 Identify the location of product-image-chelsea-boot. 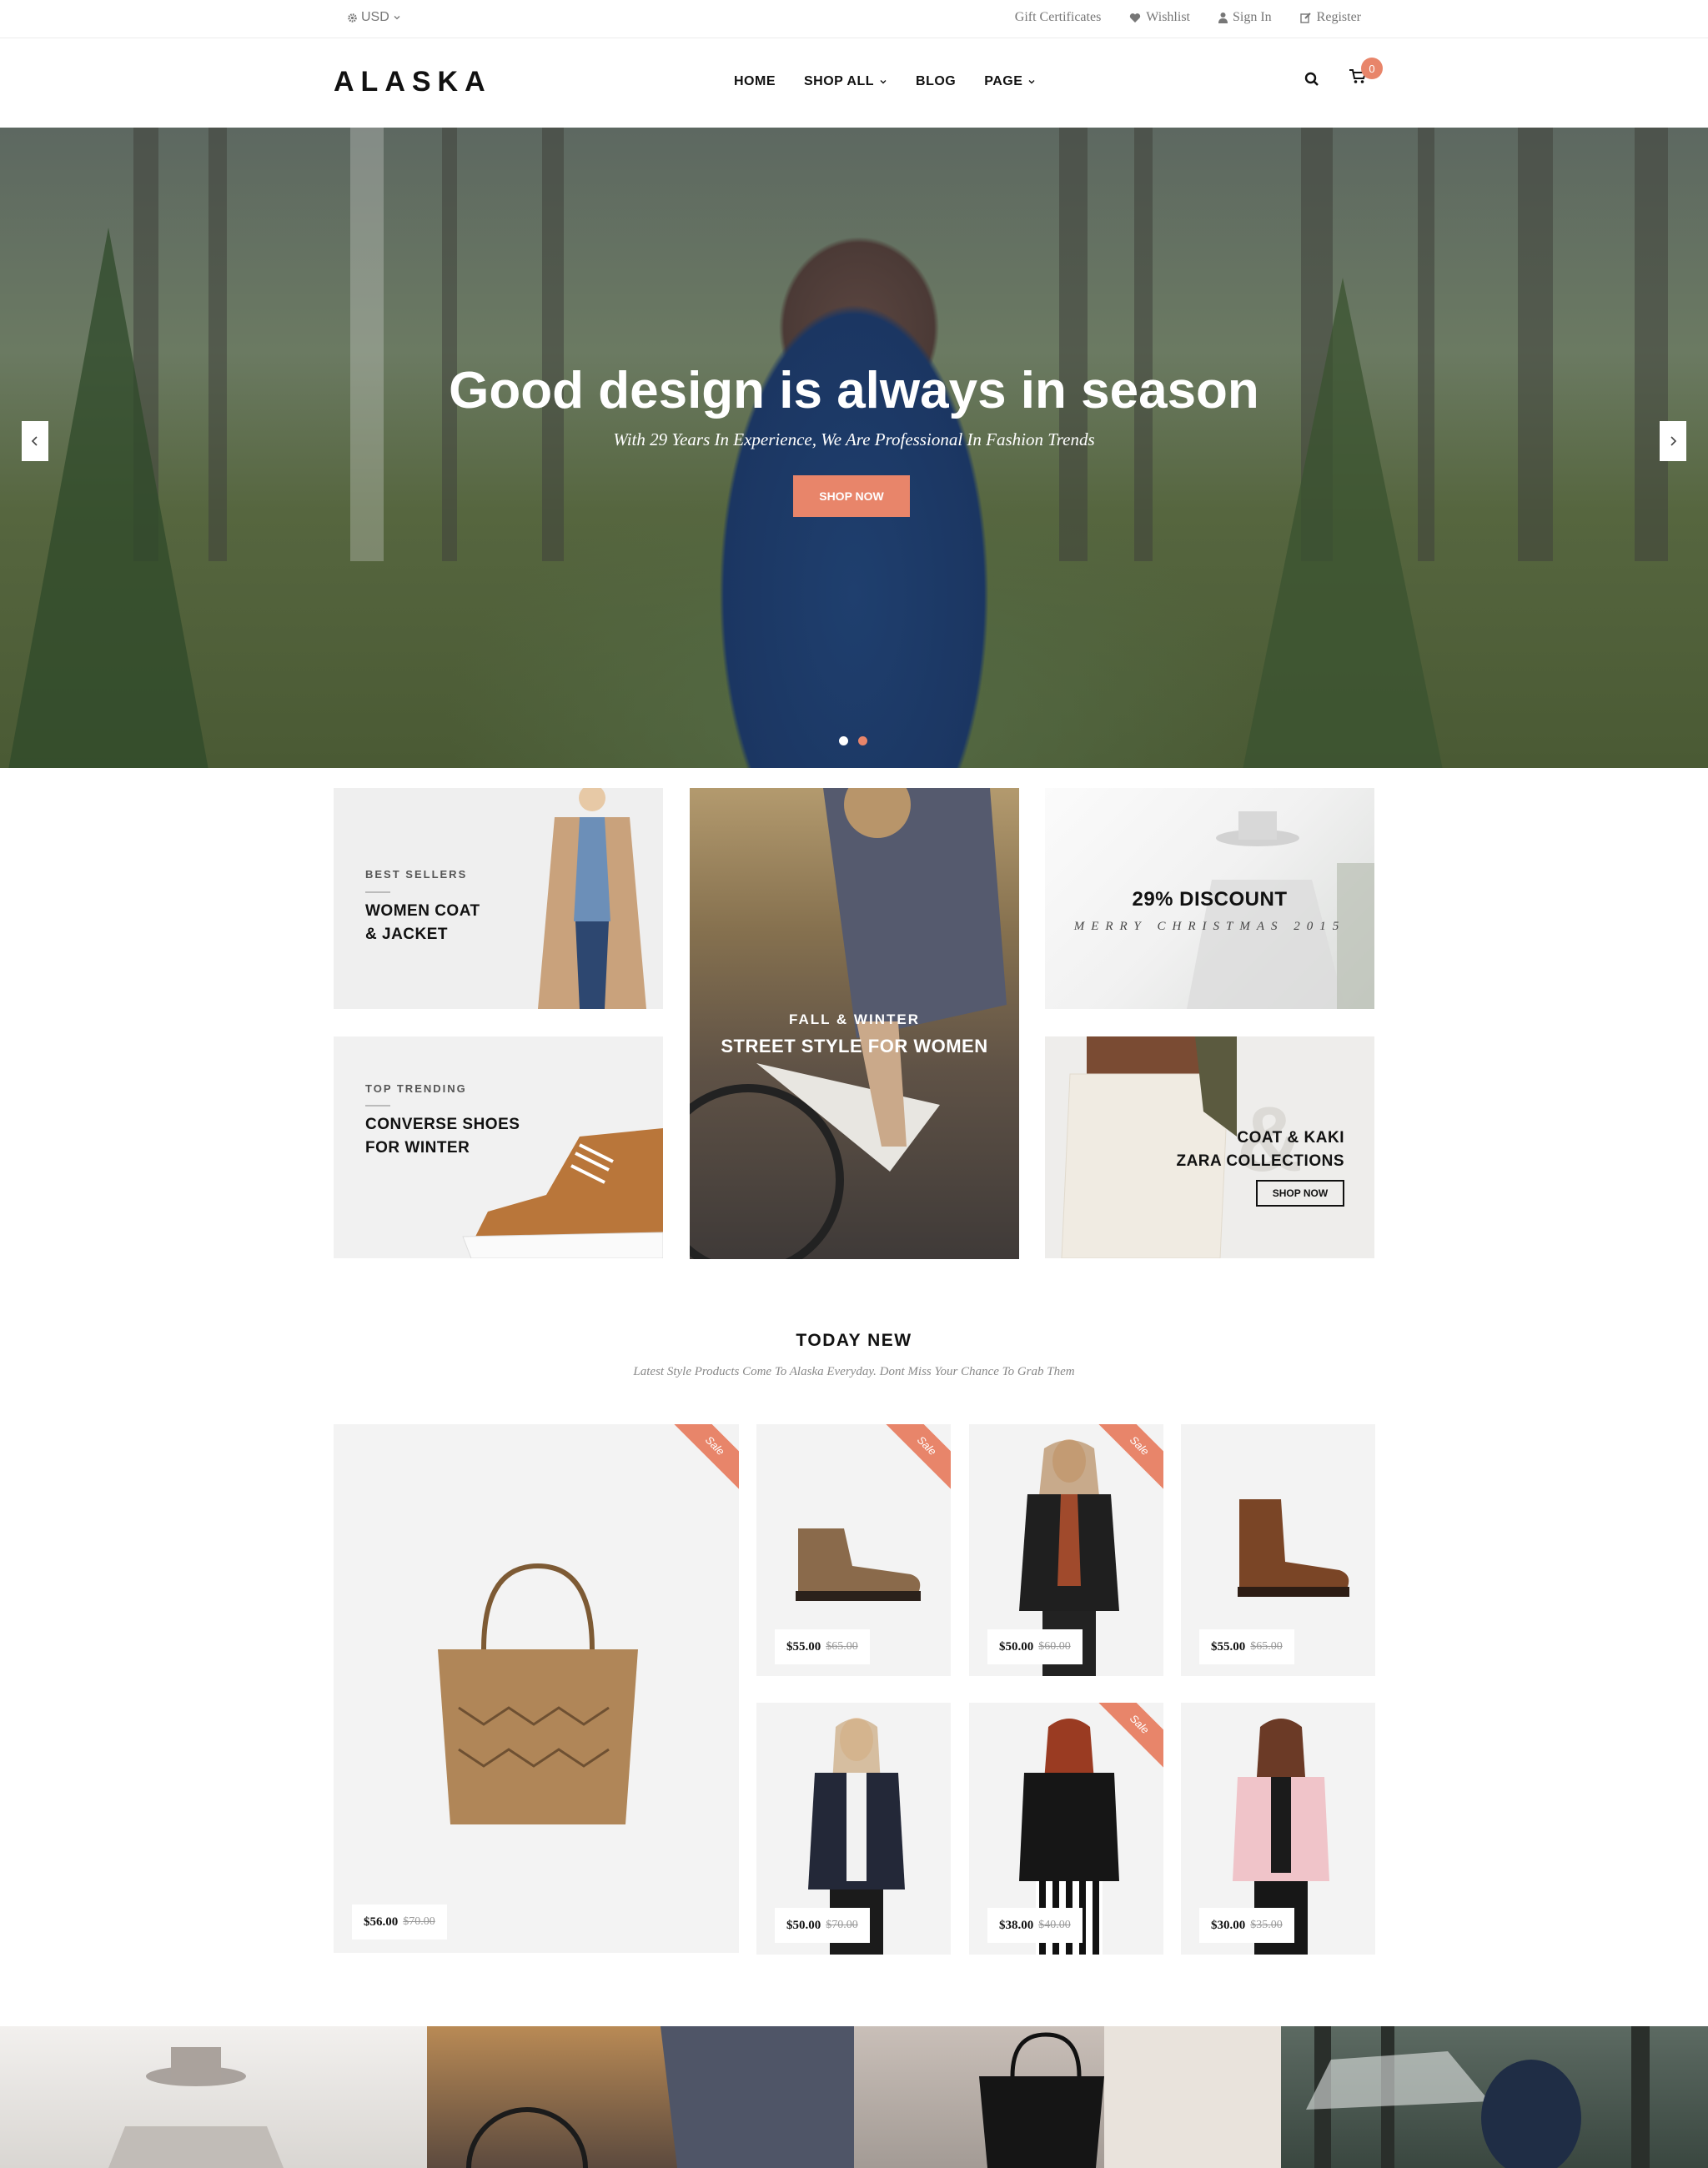
(1293, 1548).